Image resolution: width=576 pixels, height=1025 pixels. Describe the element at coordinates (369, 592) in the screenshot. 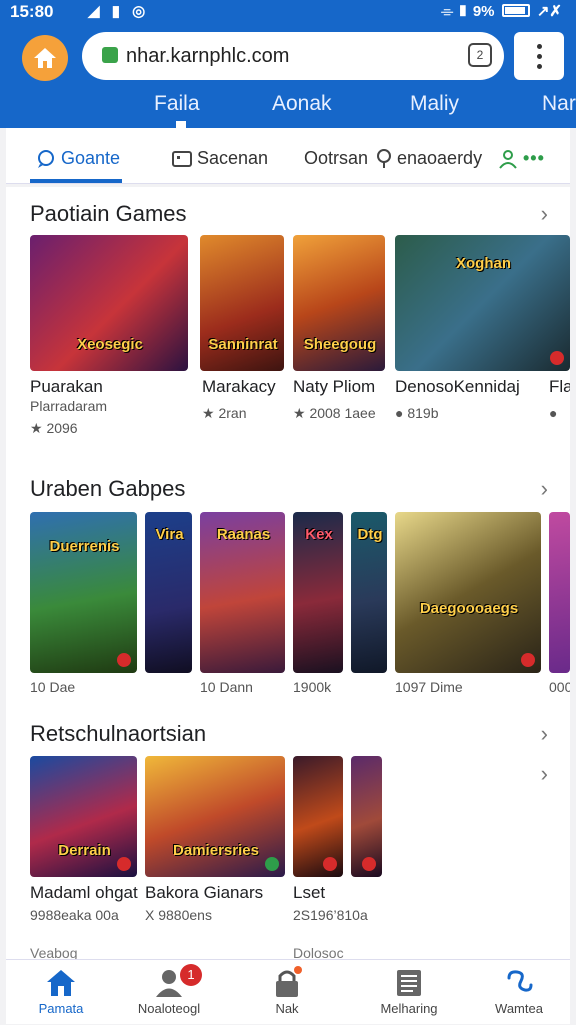

I see `game-card: Dtg` at that location.